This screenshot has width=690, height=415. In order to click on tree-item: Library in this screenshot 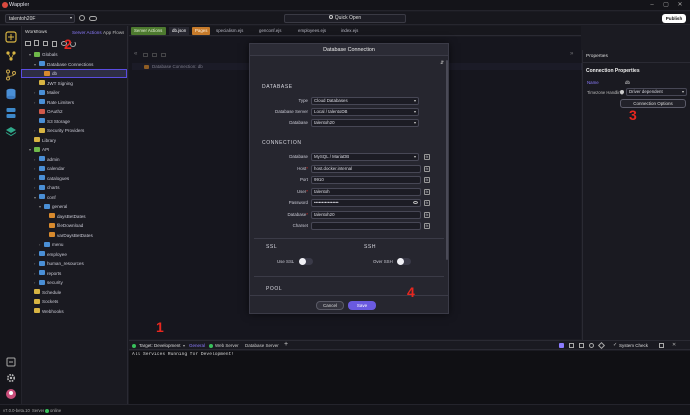, I will do `click(74, 140)`.